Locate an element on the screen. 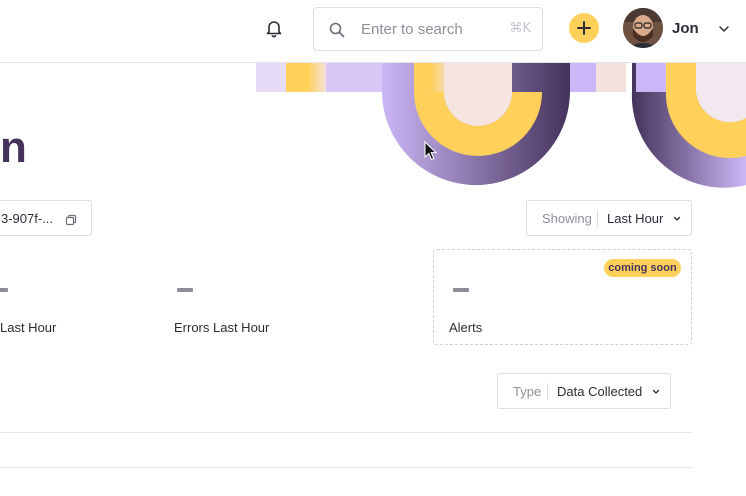 This screenshot has width=746, height=496. bell-icon is located at coordinates (274, 28).